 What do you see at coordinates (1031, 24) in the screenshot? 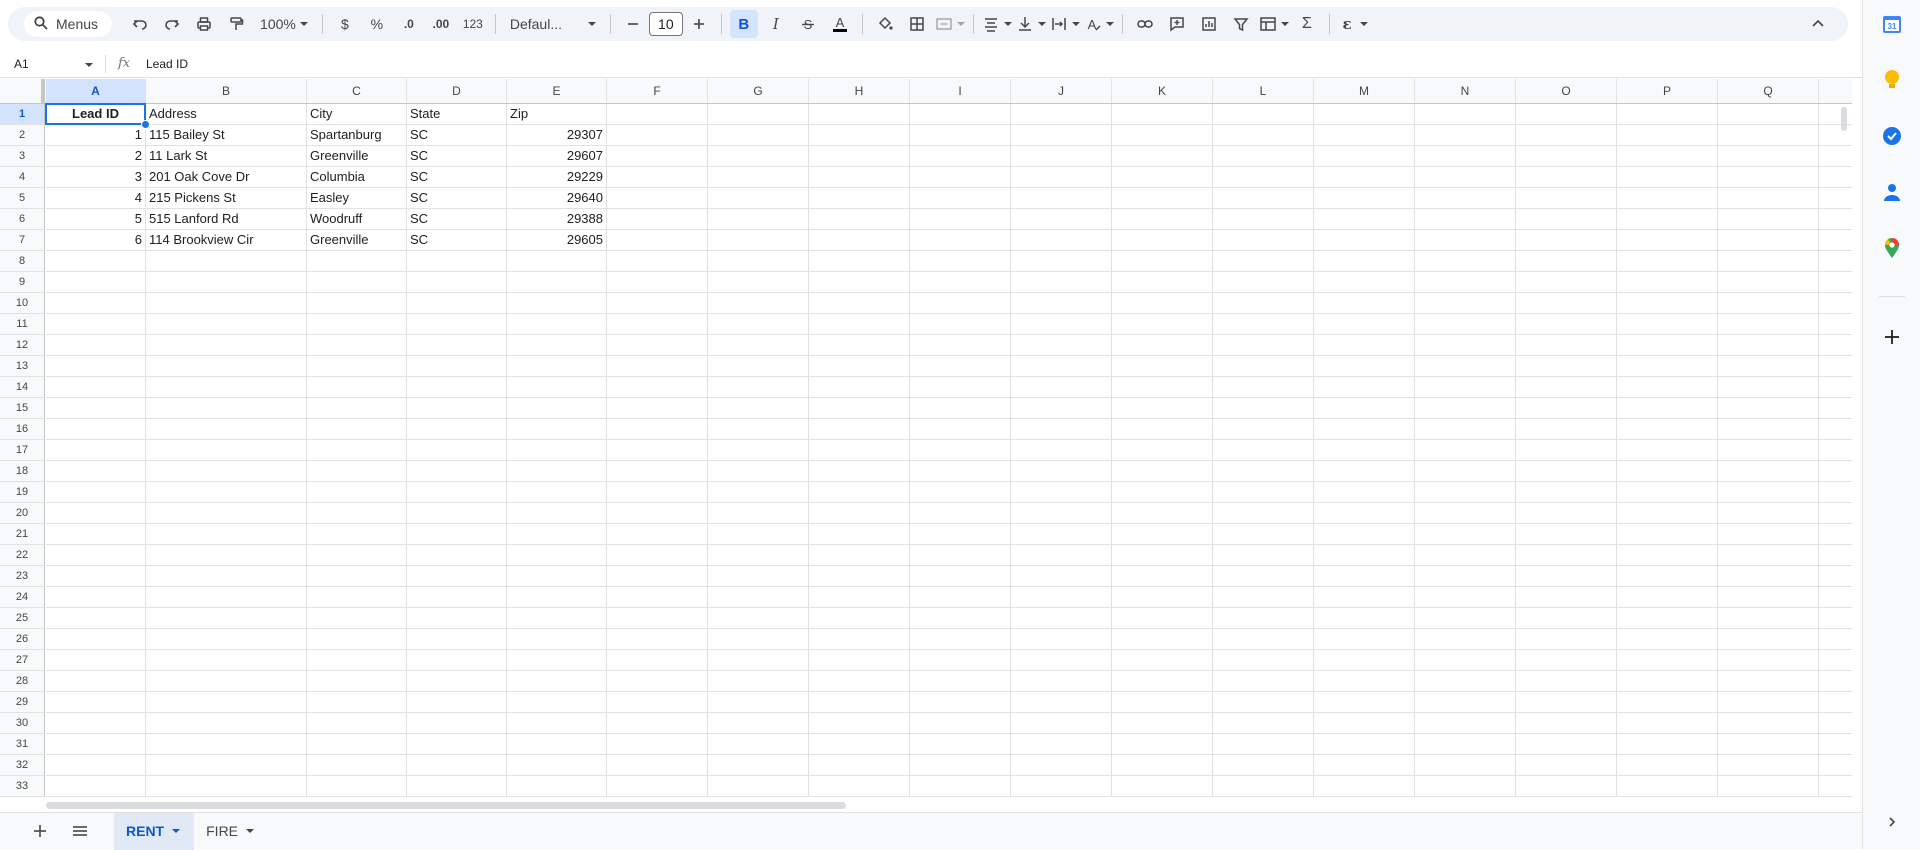
I see `vertical-align-button` at bounding box center [1031, 24].